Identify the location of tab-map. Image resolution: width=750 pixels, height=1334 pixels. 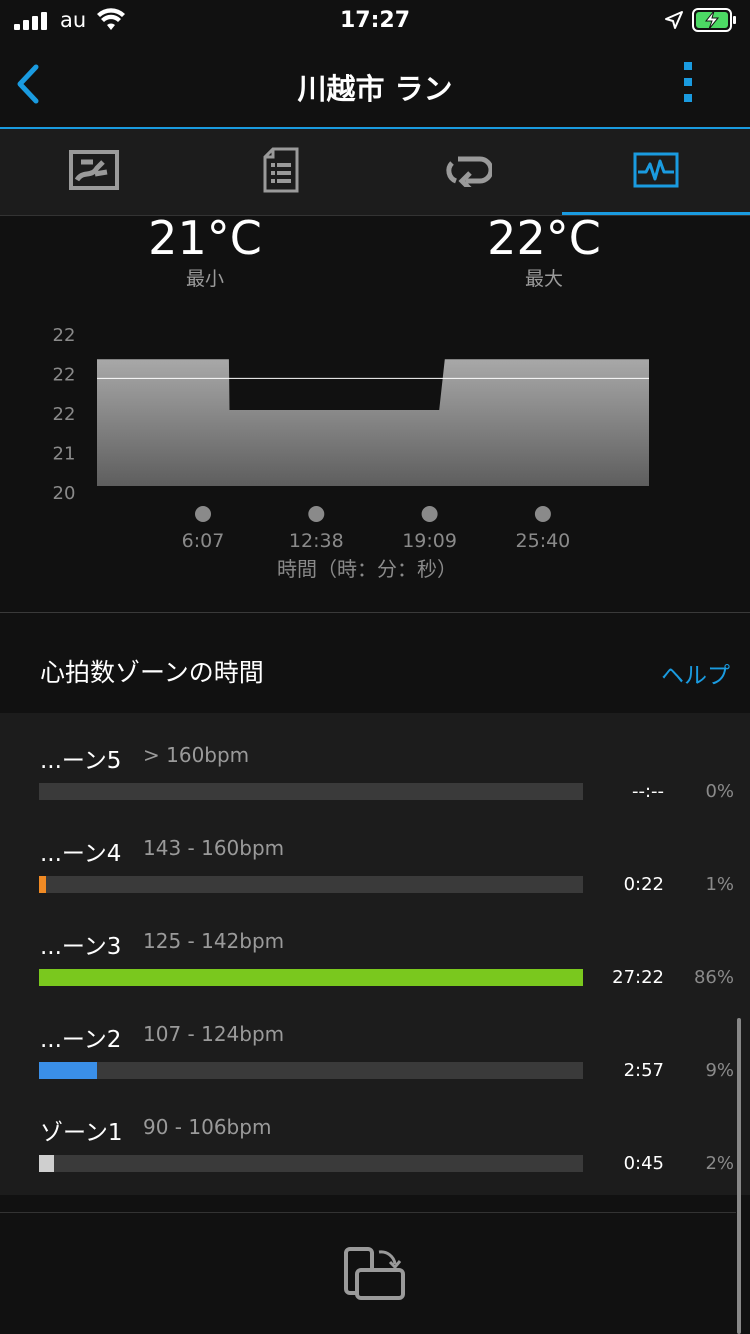
(93, 172).